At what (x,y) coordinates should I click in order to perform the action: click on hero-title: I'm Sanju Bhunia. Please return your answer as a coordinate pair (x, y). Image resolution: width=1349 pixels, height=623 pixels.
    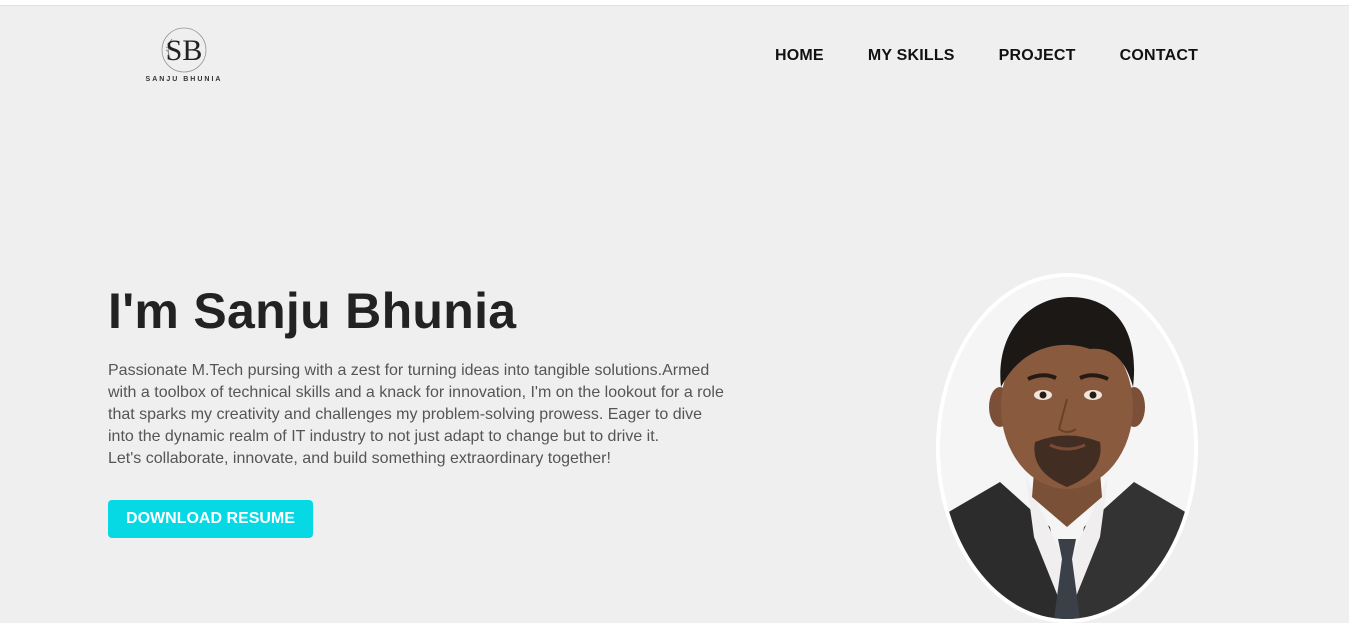
    Looking at the image, I should click on (312, 311).